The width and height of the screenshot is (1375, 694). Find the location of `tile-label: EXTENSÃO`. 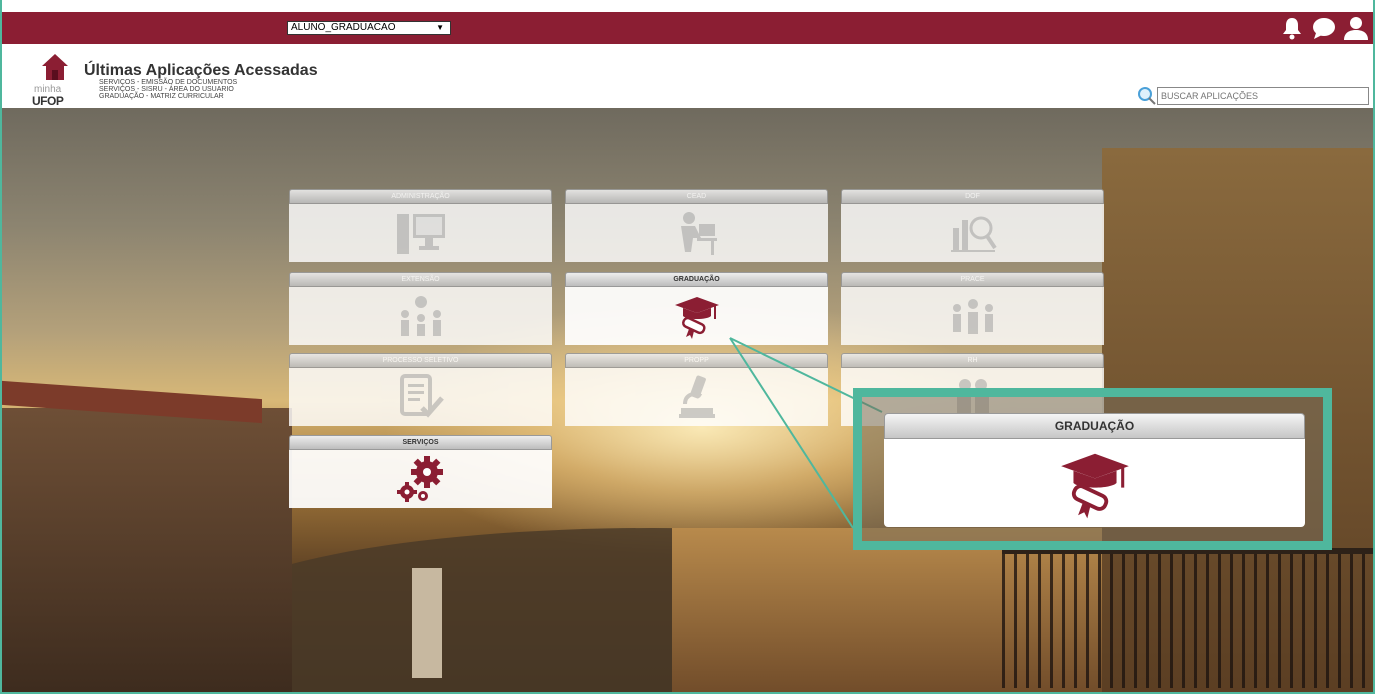

tile-label: EXTENSÃO is located at coordinates (420, 279).